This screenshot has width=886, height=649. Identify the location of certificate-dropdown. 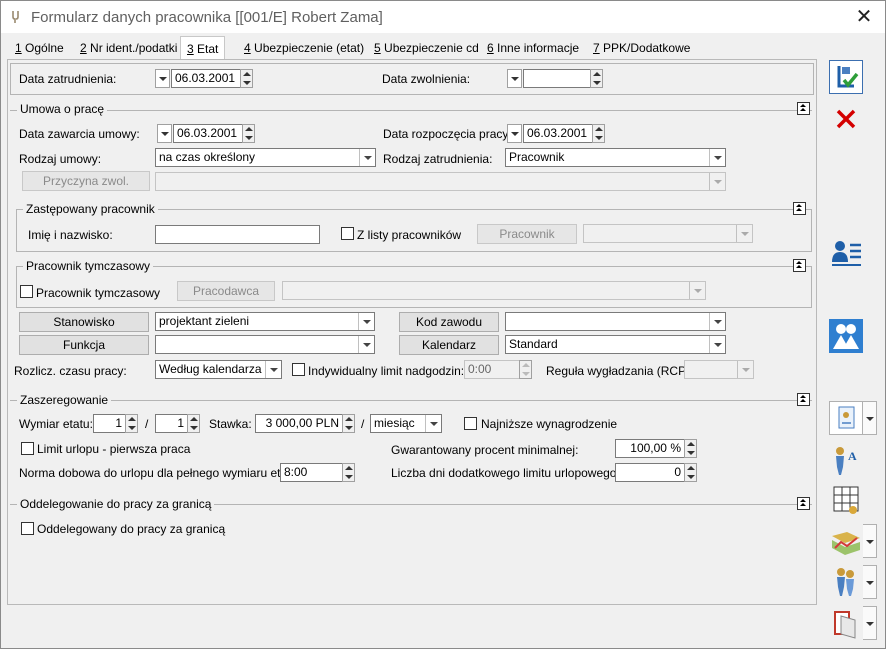
(870, 418).